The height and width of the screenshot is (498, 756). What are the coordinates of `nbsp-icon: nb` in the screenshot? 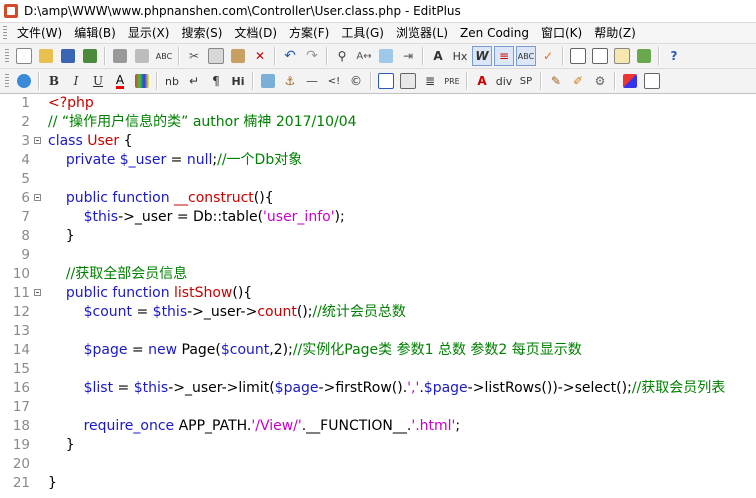 It's located at (172, 81).